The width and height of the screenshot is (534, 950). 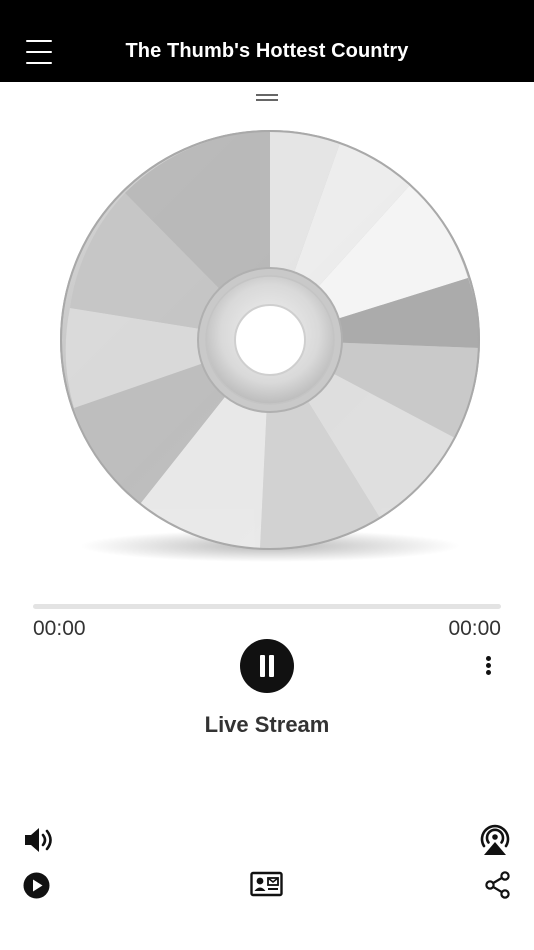 I want to click on contact-card-icon, so click(x=266, y=884).